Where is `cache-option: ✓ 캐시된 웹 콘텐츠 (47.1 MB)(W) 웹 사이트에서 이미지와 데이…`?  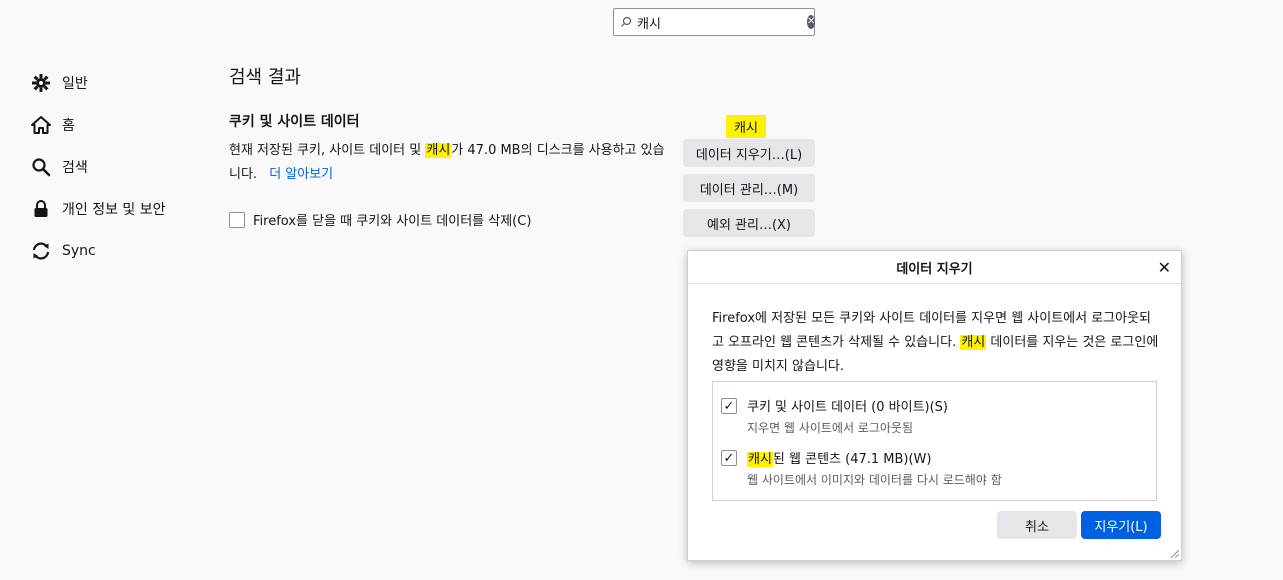
cache-option: ✓ 캐시된 웹 콘텐츠 (47.1 MB)(W) 웹 사이트에서 이미지와 데이… is located at coordinates (861, 468).